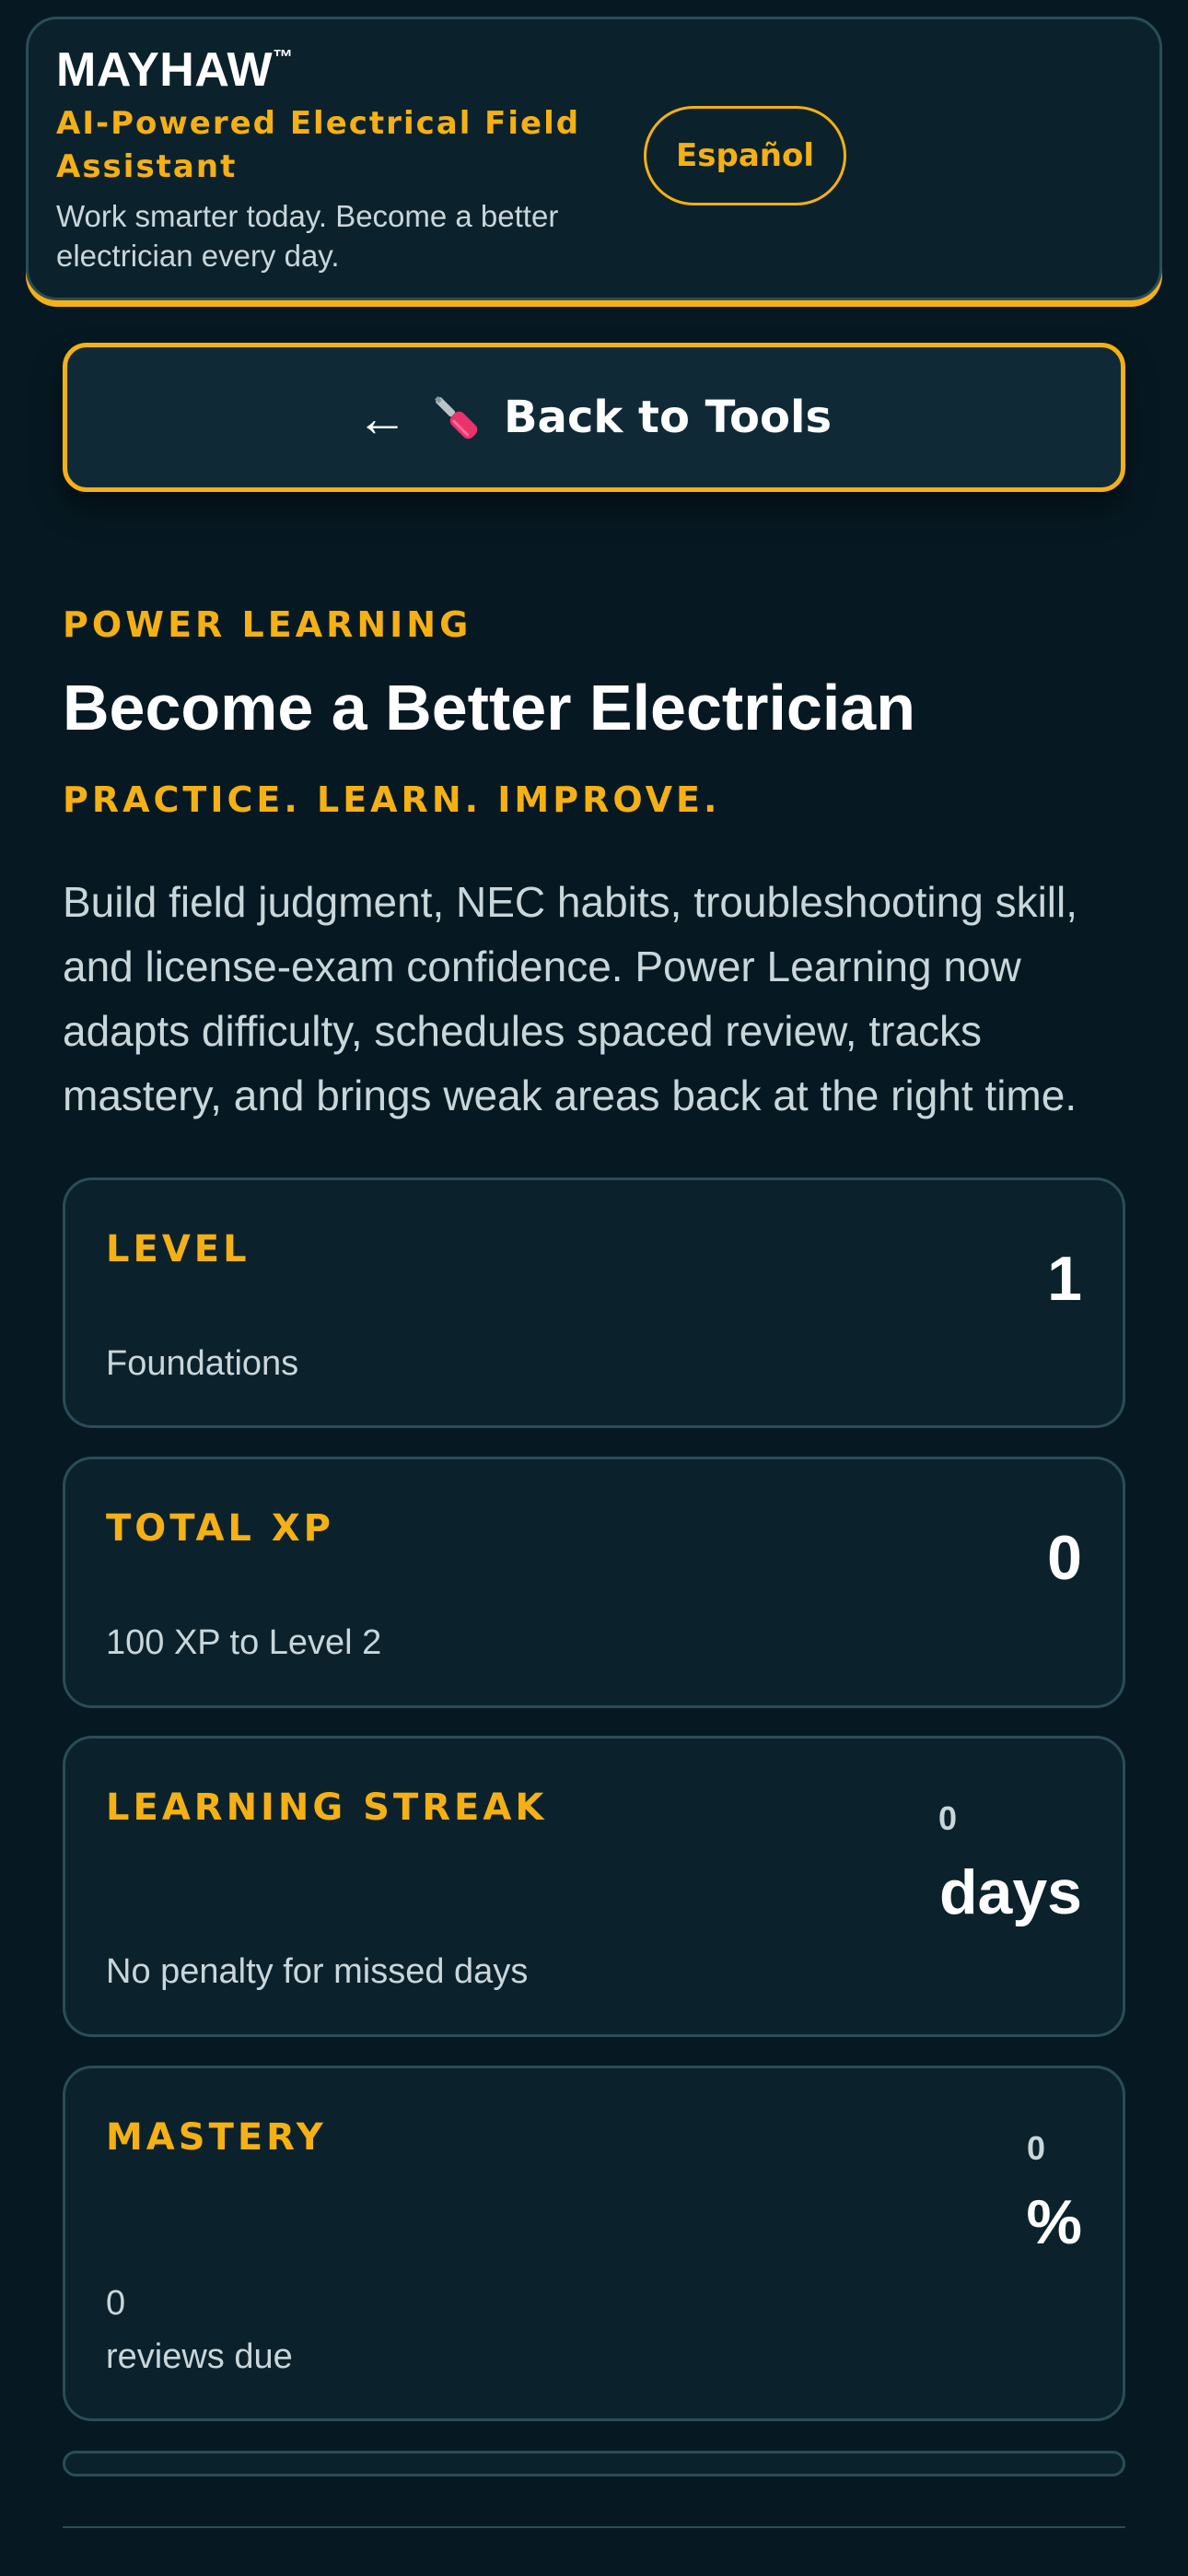  What do you see at coordinates (244, 1642) in the screenshot?
I see `xp-to-next-level: 100 XP to Level 2` at bounding box center [244, 1642].